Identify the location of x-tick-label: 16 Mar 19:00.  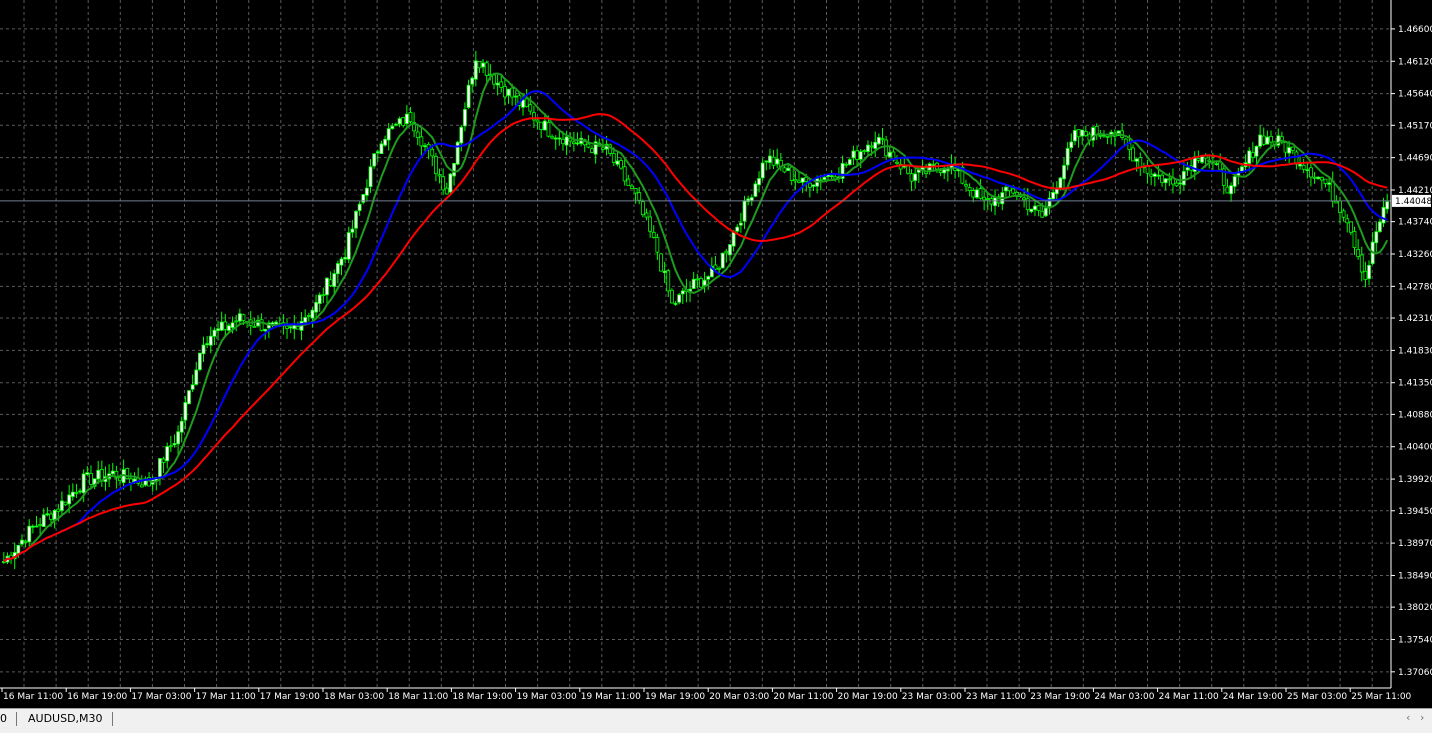
(97, 697).